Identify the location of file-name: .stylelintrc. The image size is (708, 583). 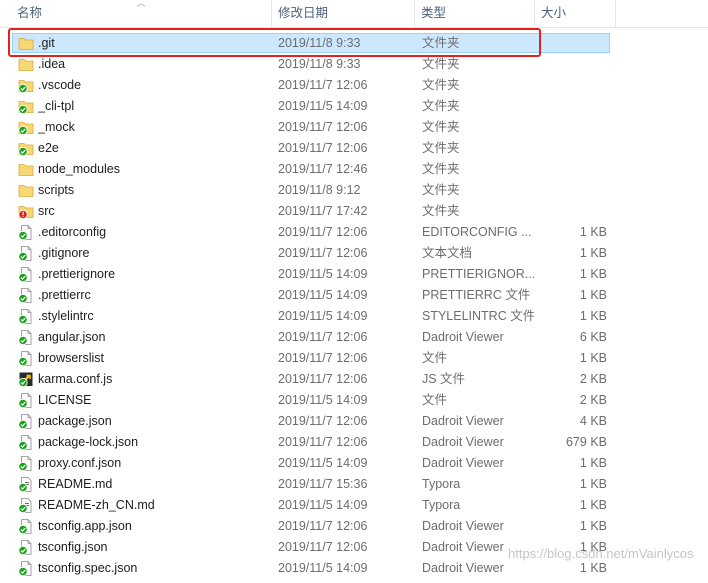
(66, 316).